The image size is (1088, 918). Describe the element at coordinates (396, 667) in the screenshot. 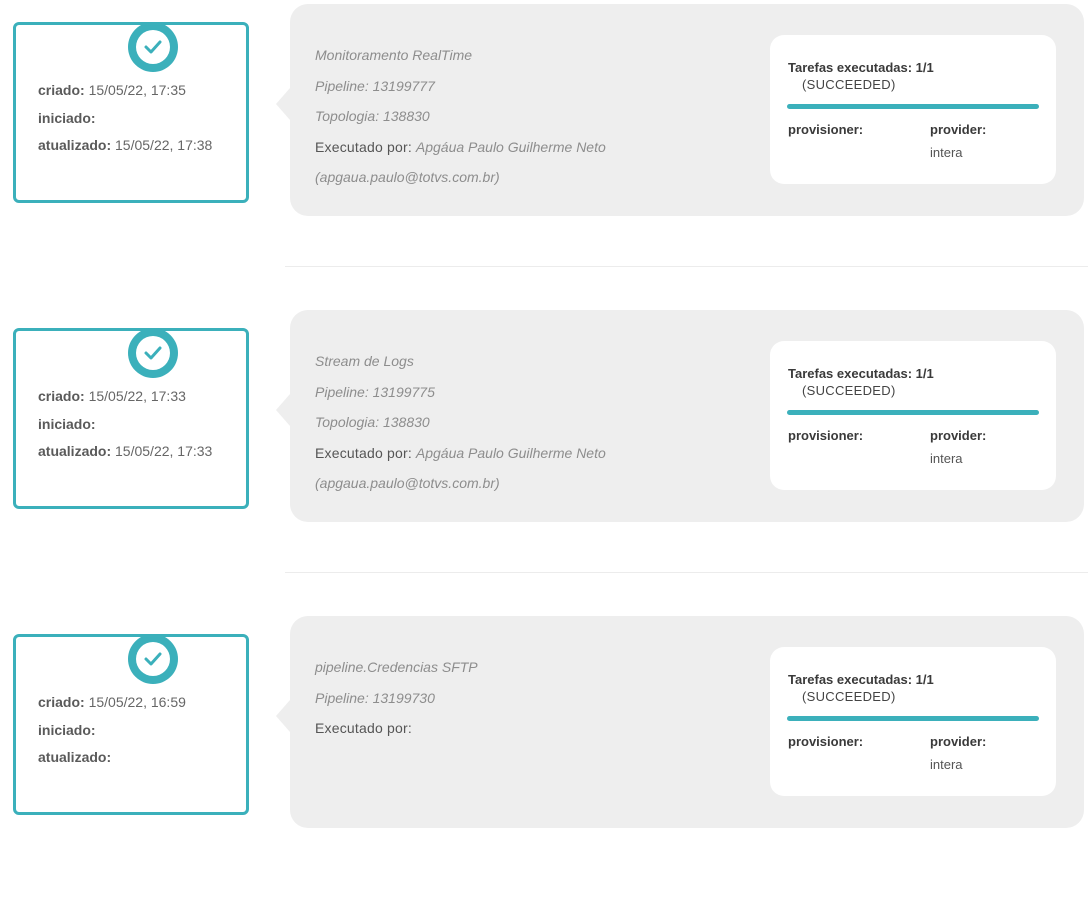

I see `pipeline-name: pipeline.Credencias SFTP` at that location.